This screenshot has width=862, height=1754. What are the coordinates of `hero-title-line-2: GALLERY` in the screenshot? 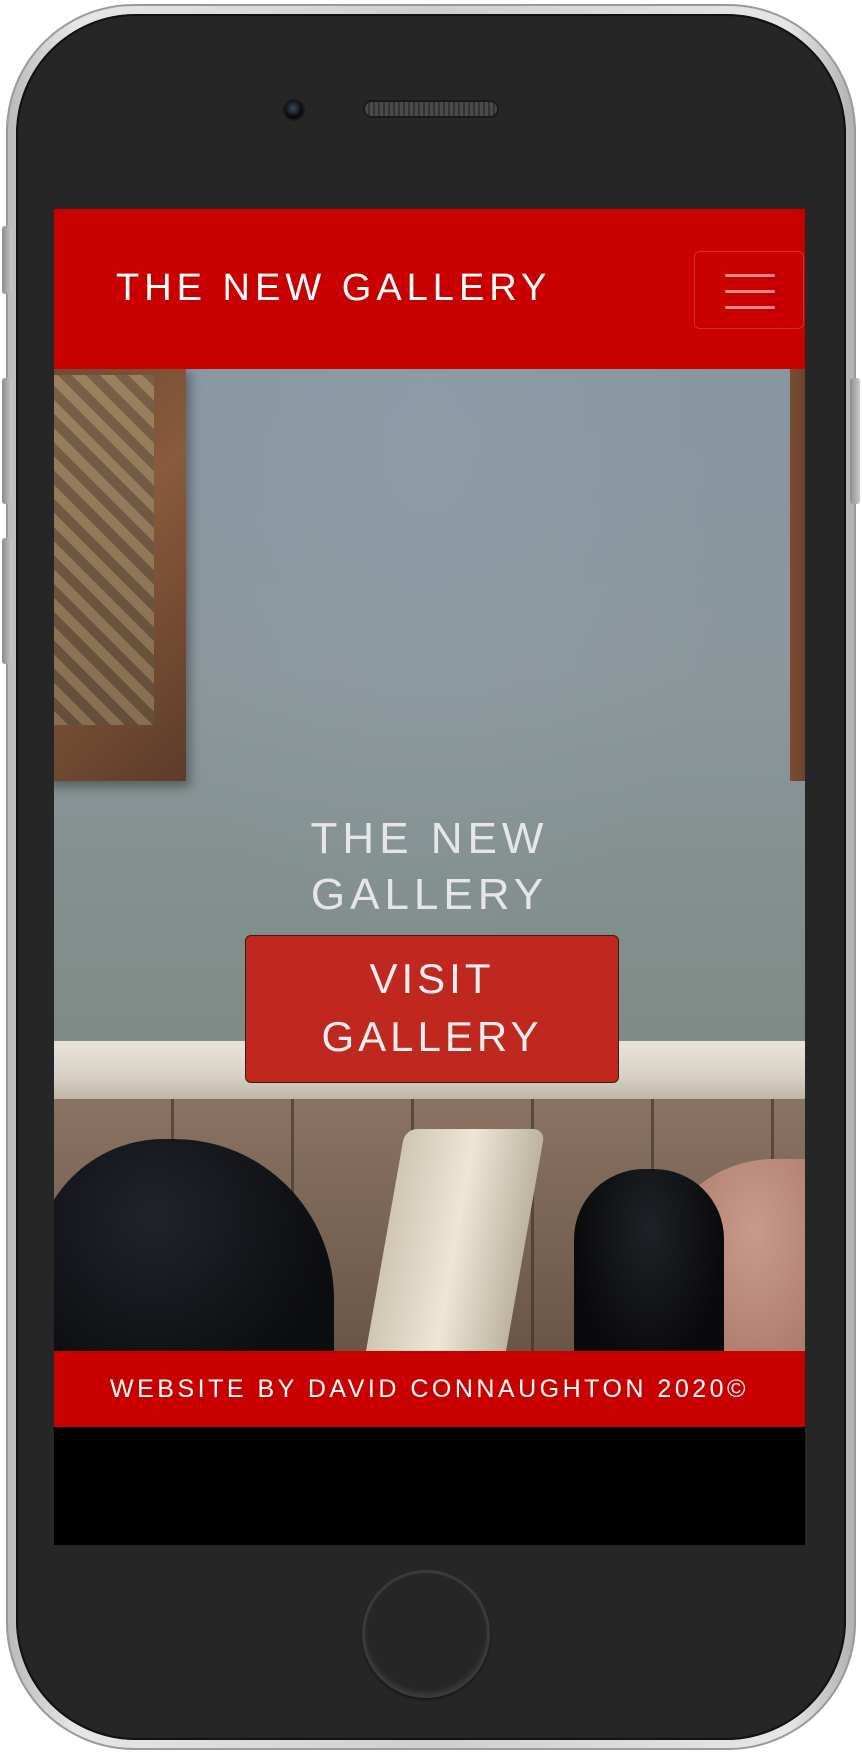 It's located at (429, 894).